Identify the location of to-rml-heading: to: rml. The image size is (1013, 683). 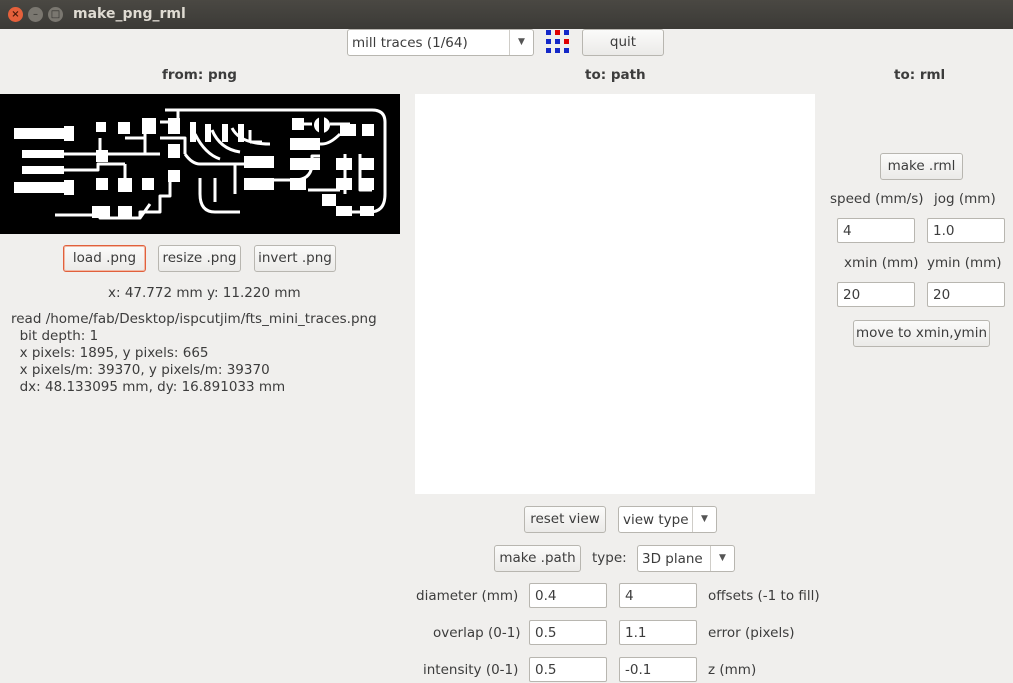
(920, 75).